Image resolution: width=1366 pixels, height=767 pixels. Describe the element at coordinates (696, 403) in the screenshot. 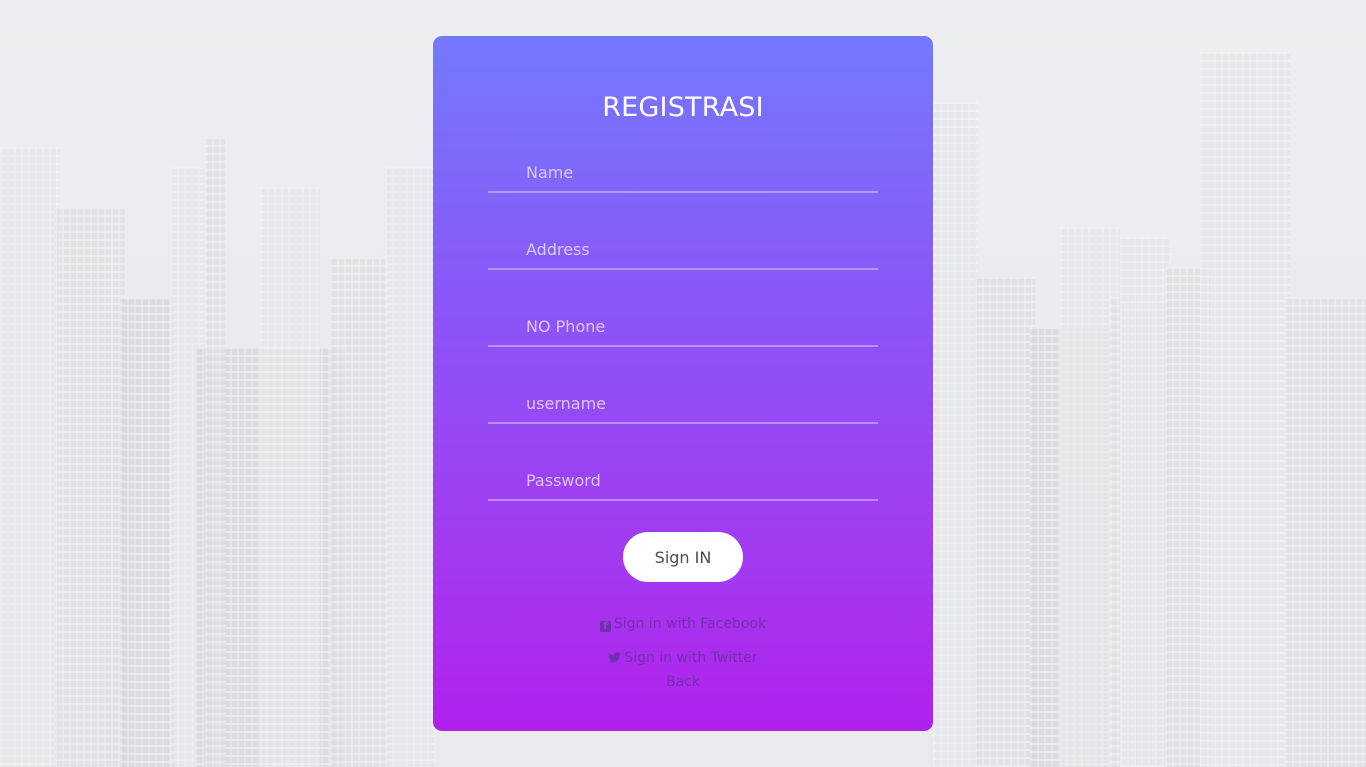

I see `username-input` at that location.